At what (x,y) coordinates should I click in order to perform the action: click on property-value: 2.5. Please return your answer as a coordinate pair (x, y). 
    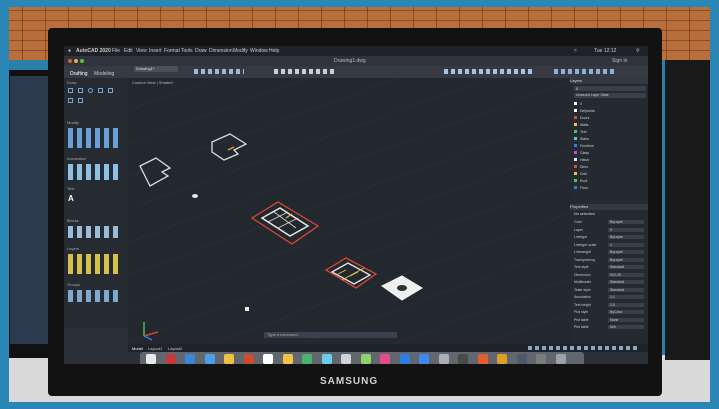
    Looking at the image, I should click on (626, 304).